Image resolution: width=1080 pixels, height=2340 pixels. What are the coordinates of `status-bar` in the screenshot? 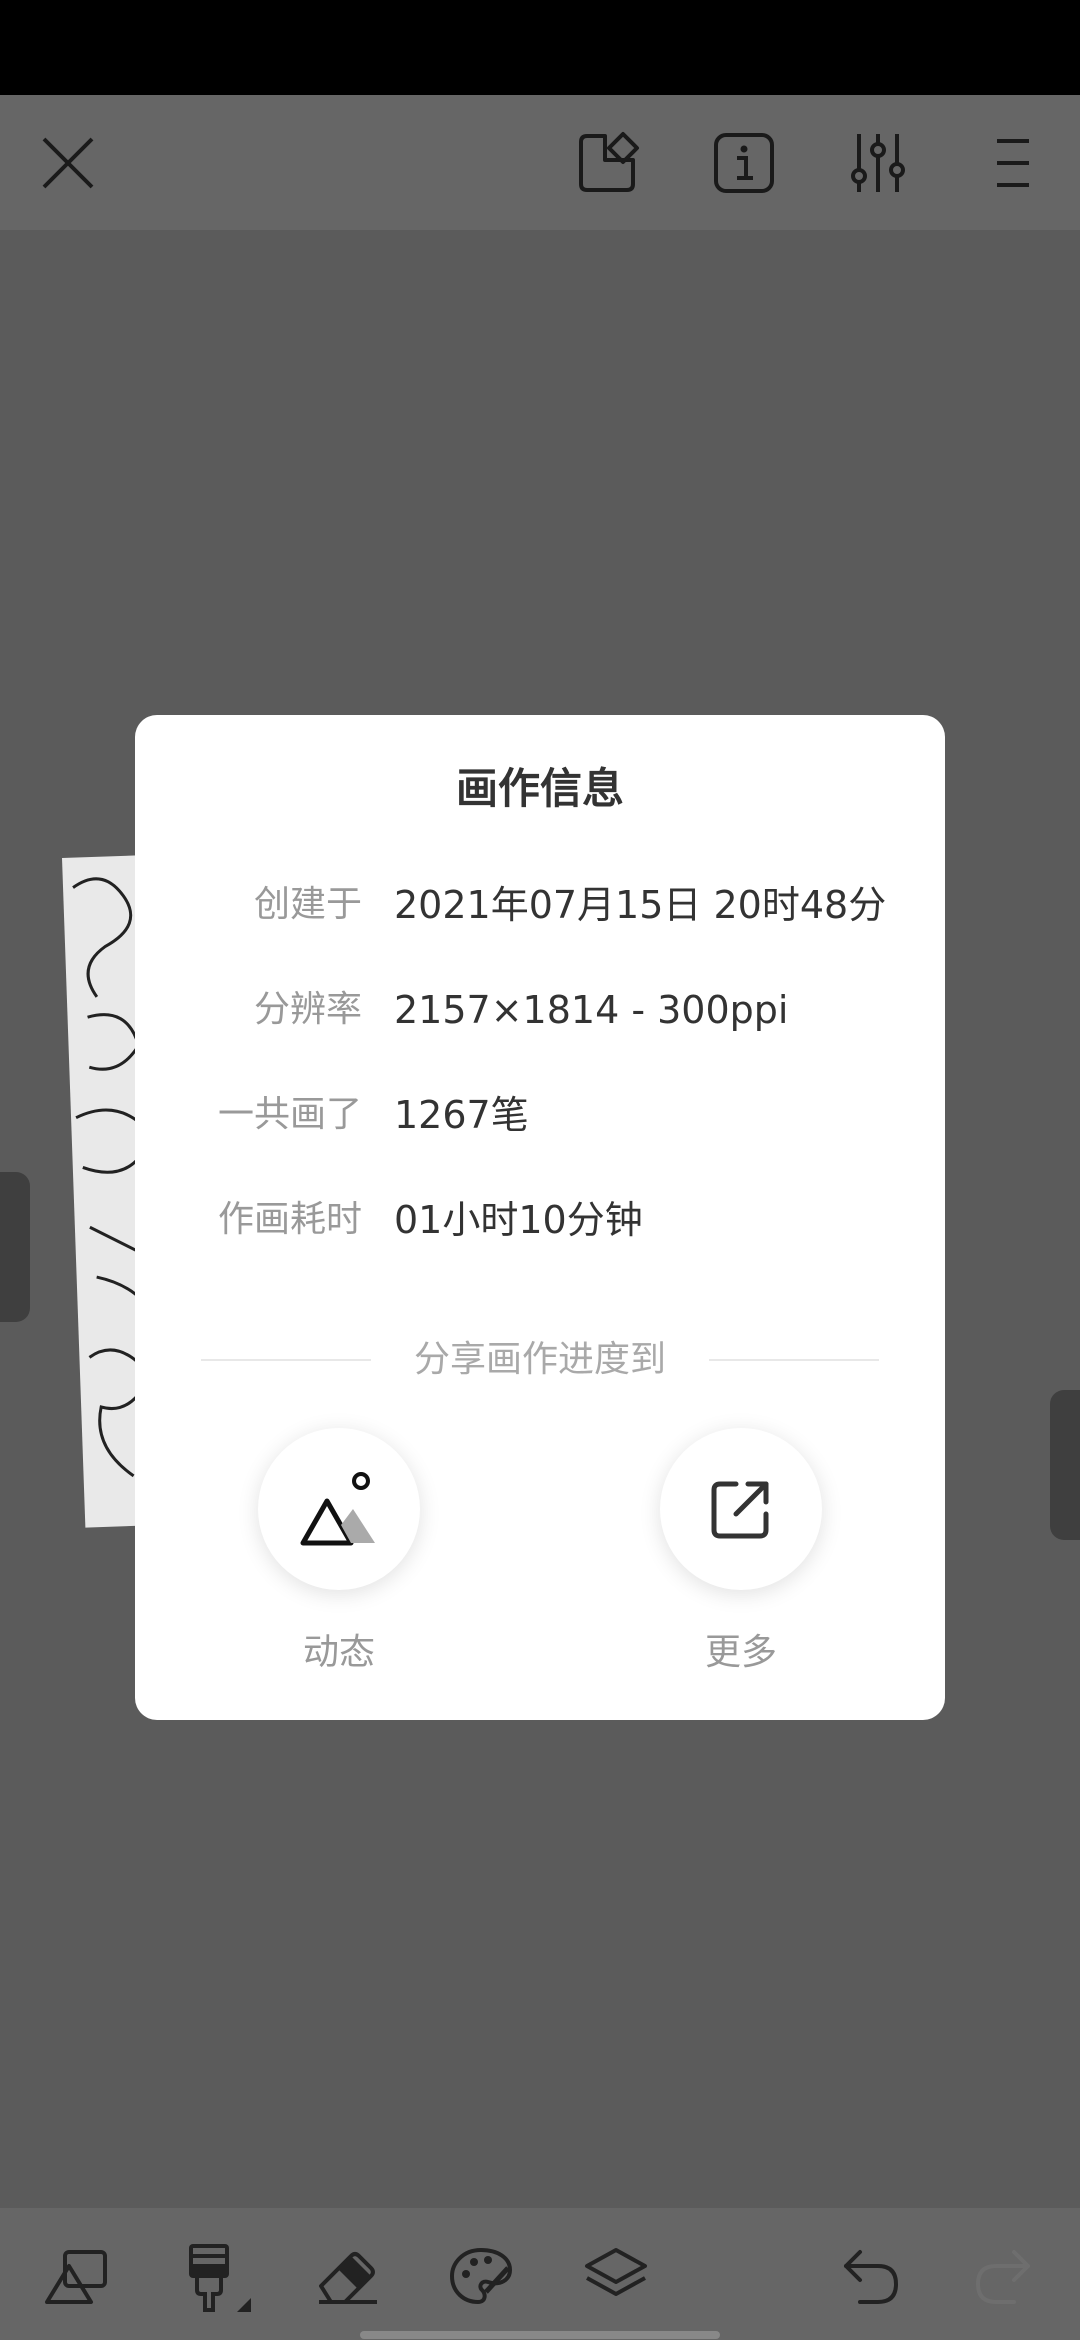 It's located at (540, 47).